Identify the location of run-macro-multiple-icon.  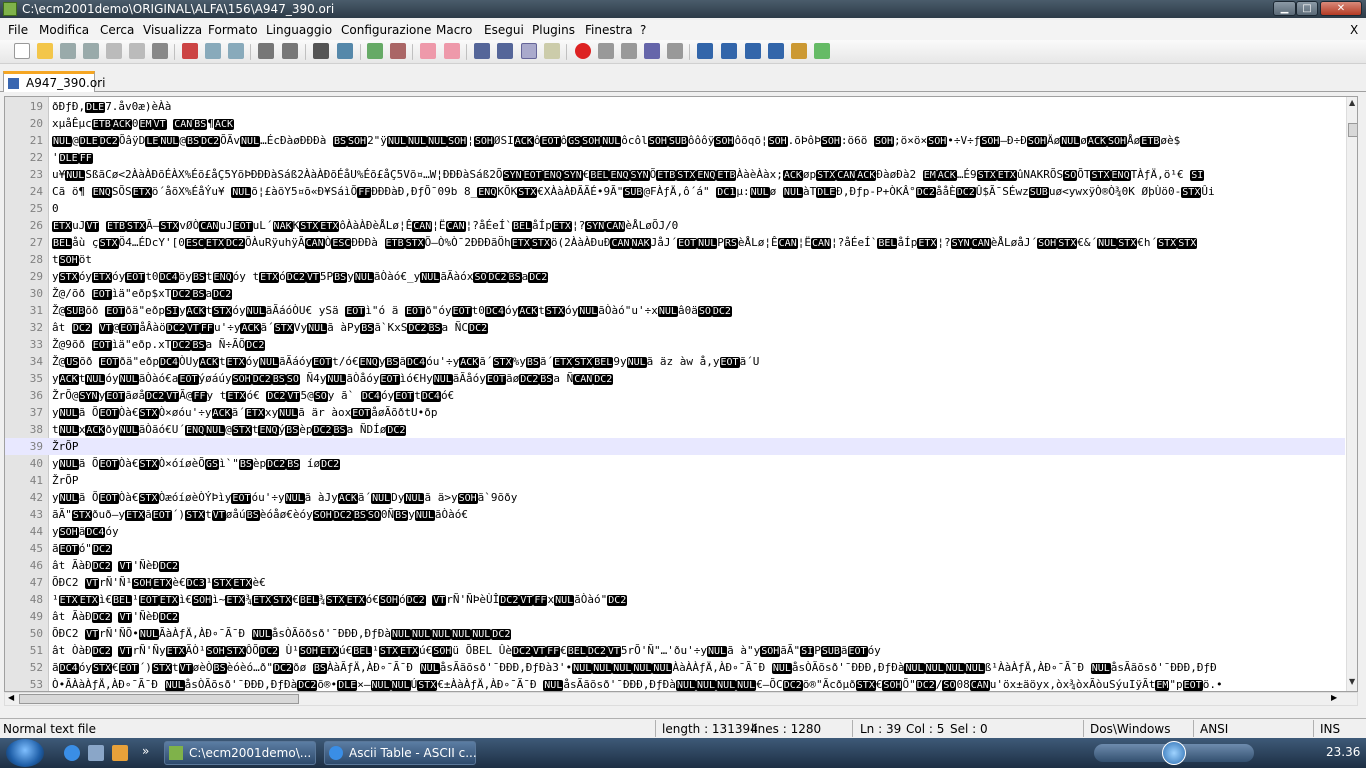
(652, 51).